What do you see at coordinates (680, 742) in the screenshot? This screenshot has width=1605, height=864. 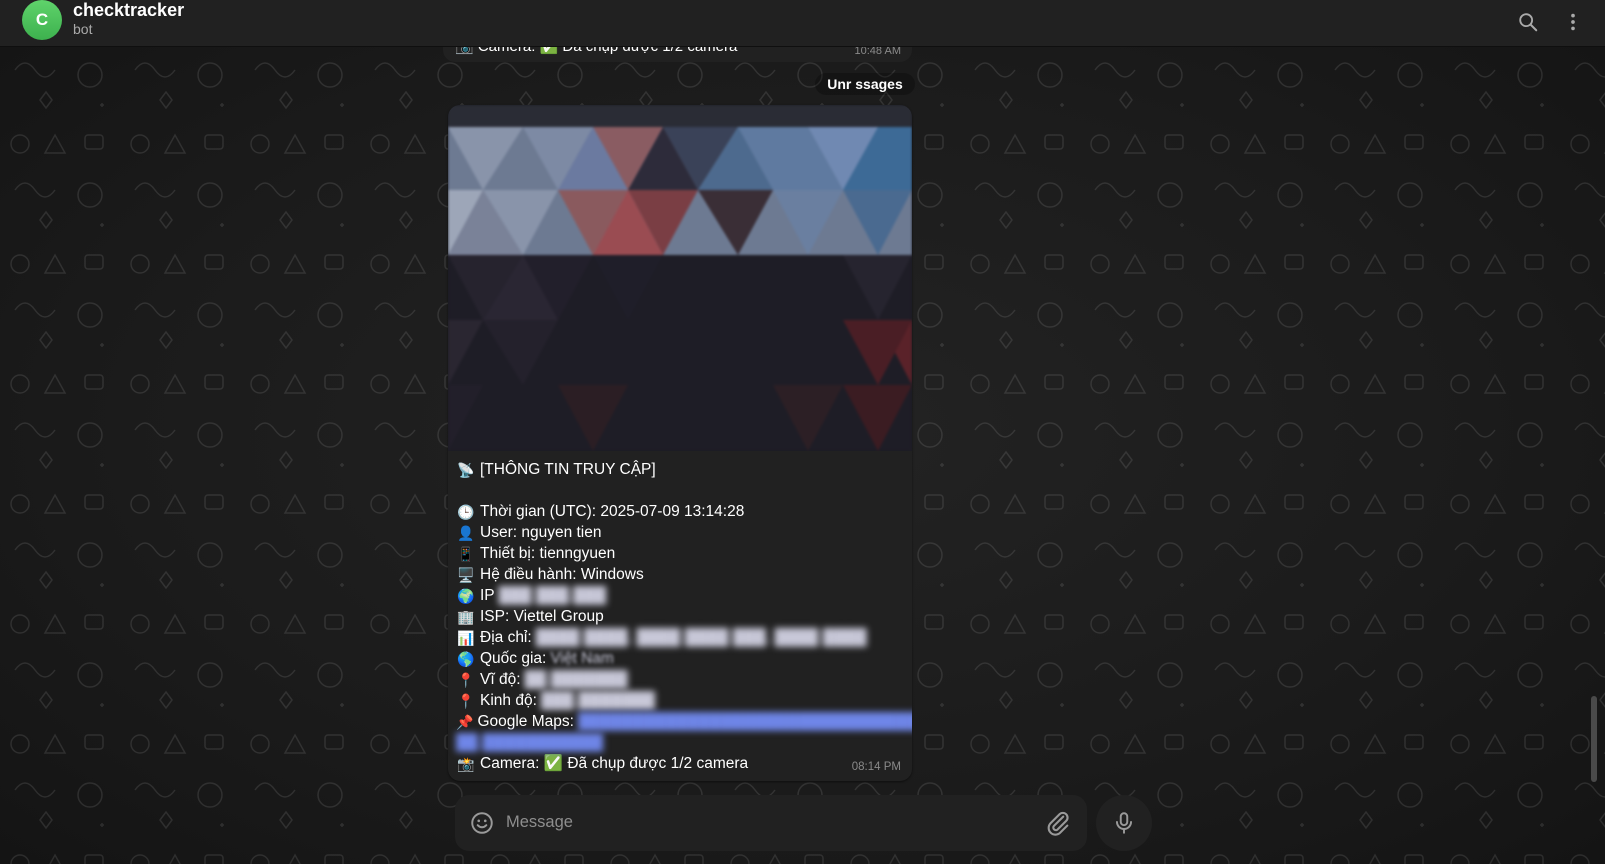 I see `maps-link-continued: ██.███████████` at bounding box center [680, 742].